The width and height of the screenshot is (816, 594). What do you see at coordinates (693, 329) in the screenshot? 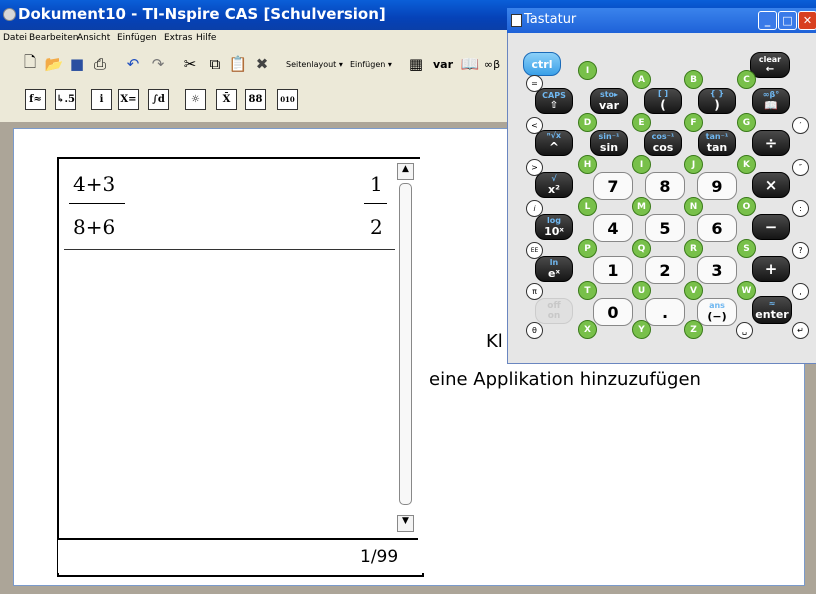
I see `letter-key-z: Z` at bounding box center [693, 329].